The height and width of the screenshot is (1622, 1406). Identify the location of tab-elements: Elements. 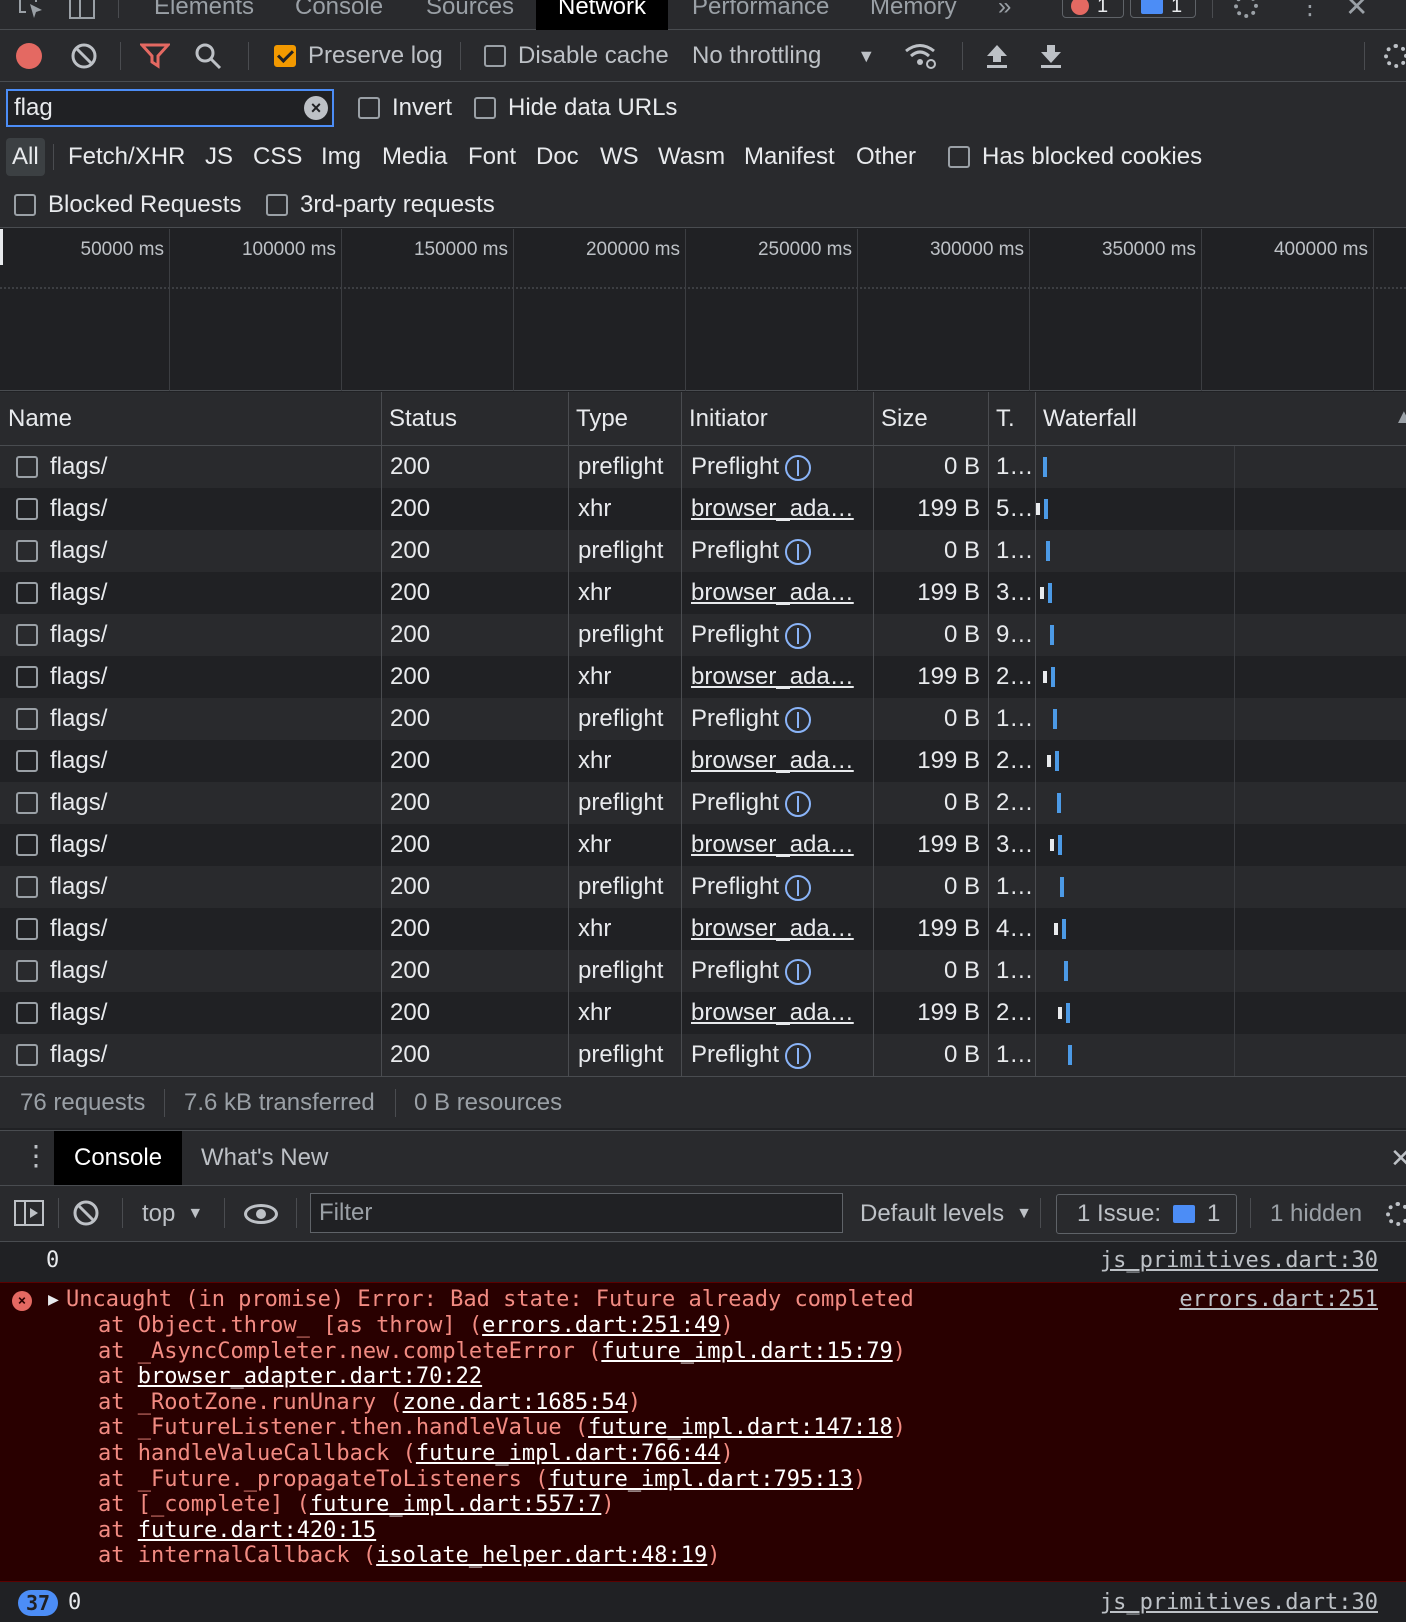
(204, 15).